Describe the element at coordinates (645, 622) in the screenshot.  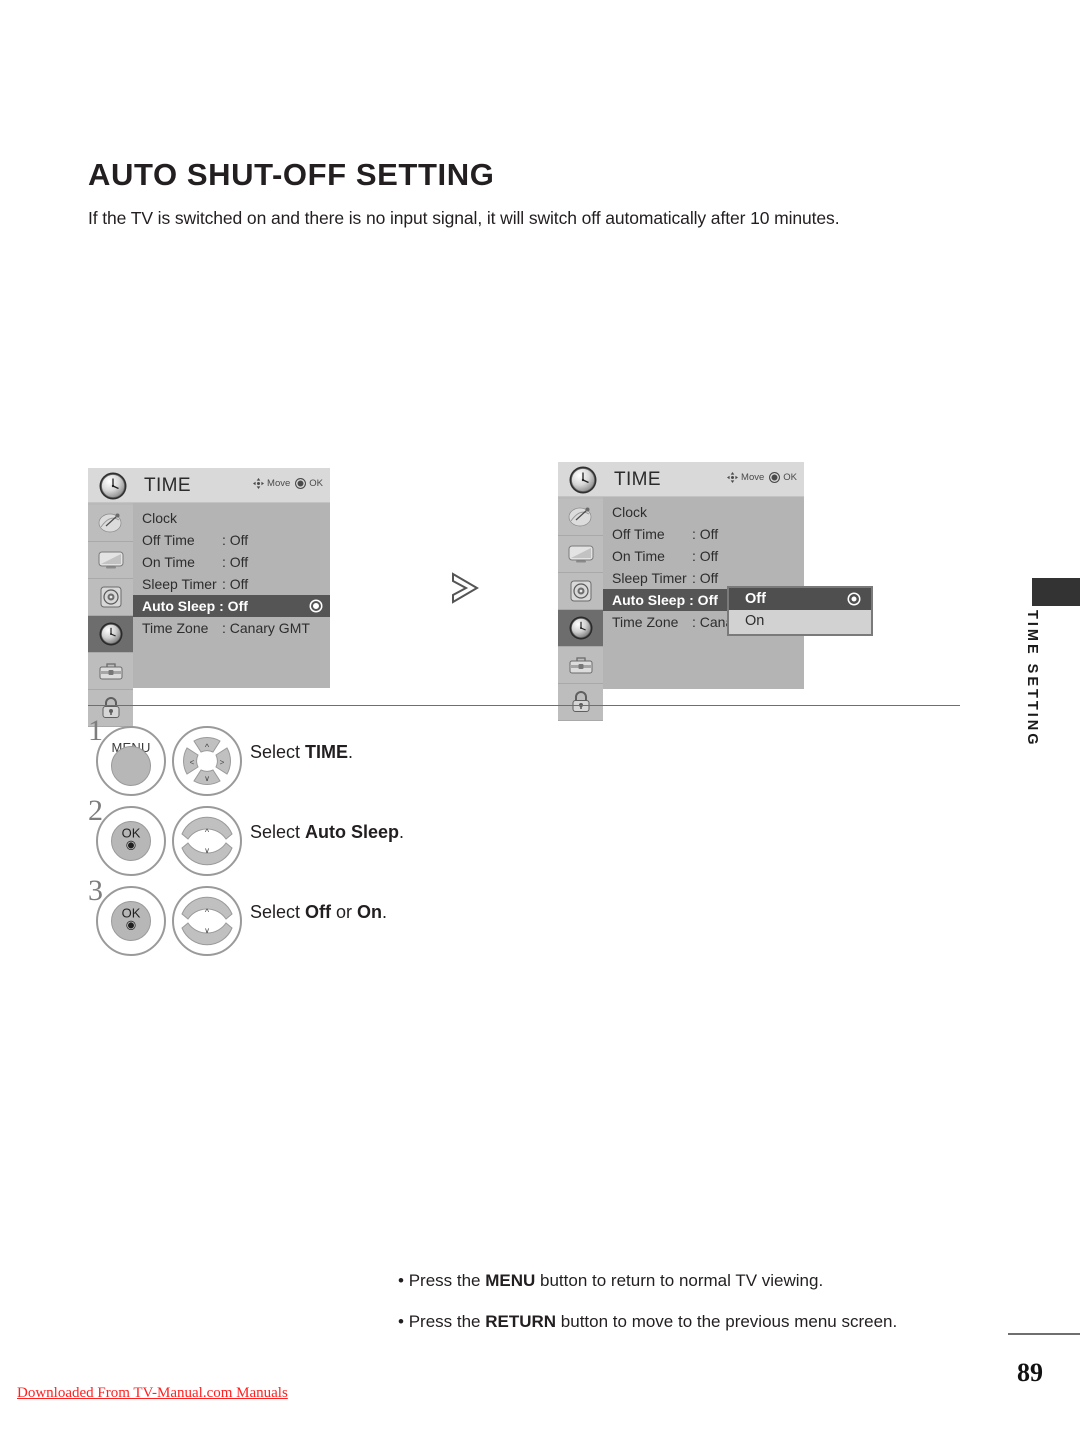
I see `osd-row-label: Time Zone` at that location.